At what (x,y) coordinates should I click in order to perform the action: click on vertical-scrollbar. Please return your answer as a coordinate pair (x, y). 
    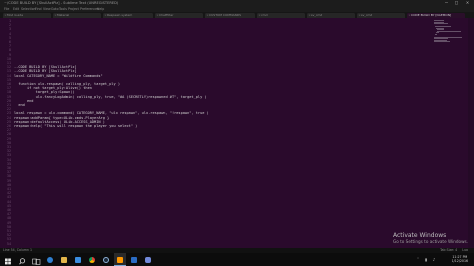
    Looking at the image, I should click on (471, 133).